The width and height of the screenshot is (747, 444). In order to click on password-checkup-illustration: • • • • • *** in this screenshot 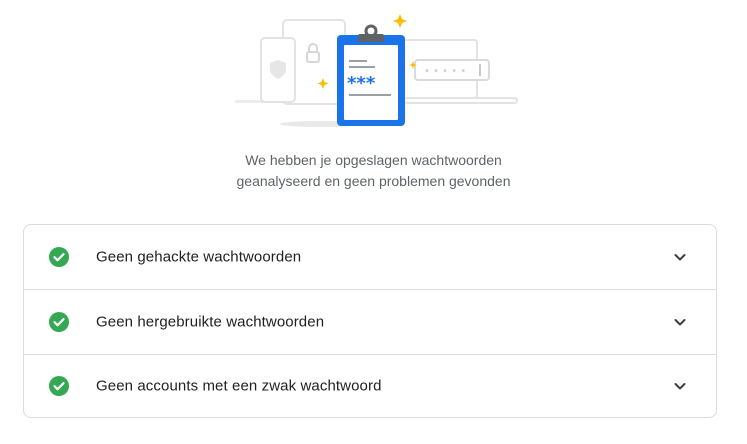, I will do `click(376, 70)`.